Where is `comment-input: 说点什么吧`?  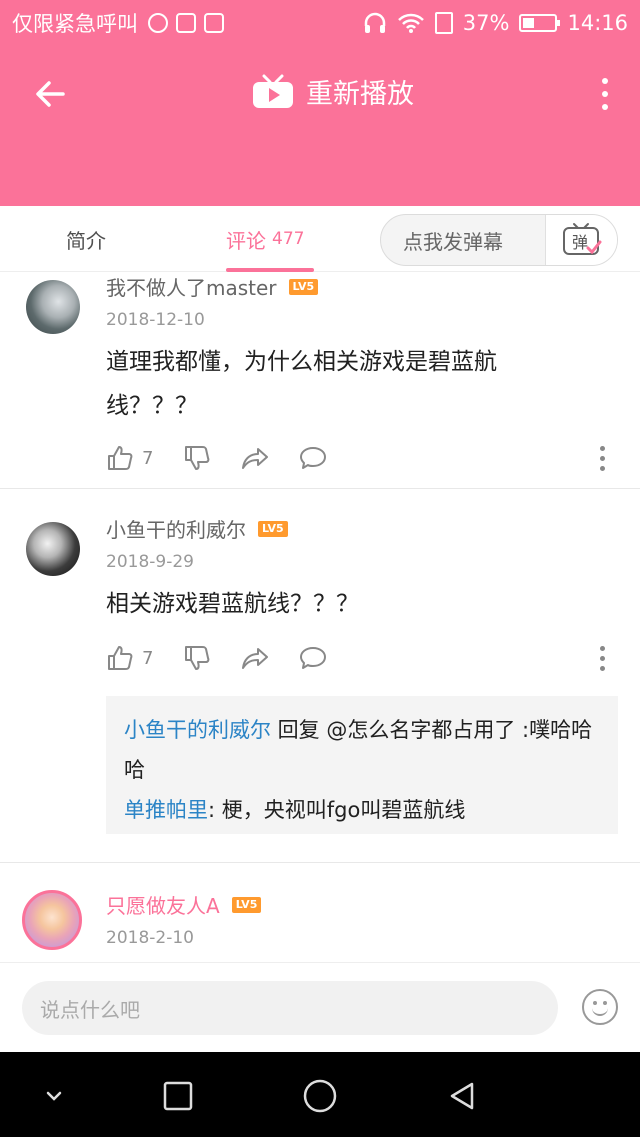 comment-input: 说点什么吧 is located at coordinates (290, 1008).